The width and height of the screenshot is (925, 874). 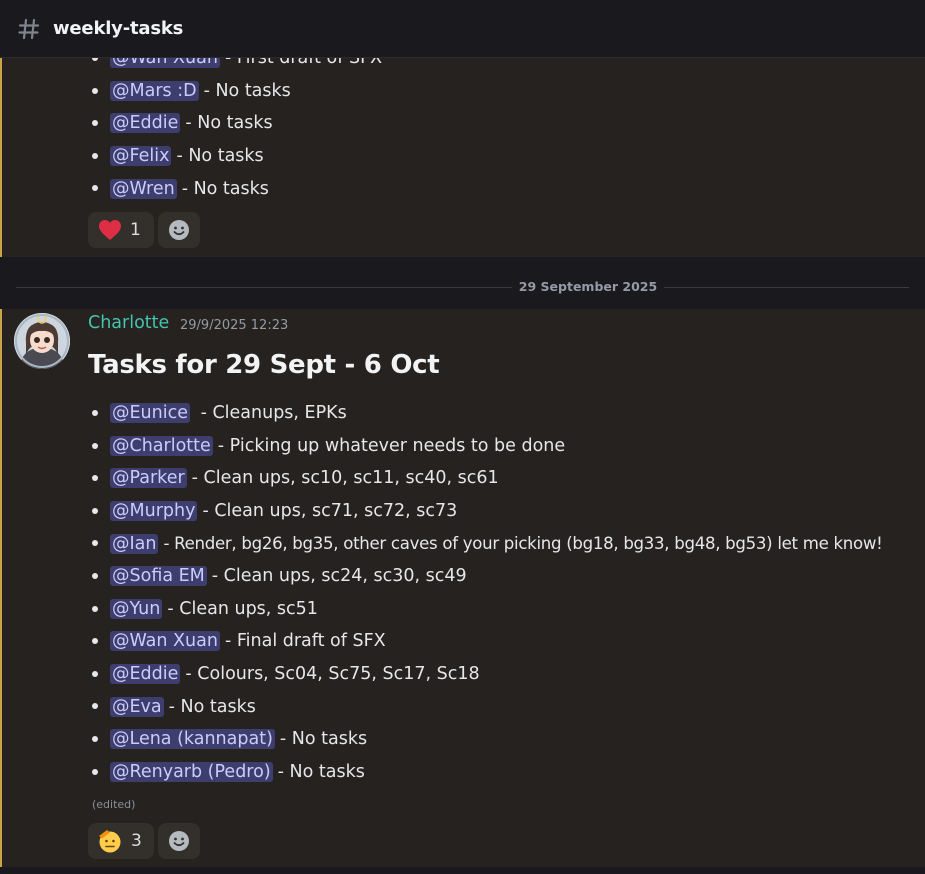 What do you see at coordinates (191, 771) in the screenshot?
I see `user-mention: @Renyarb (Pedro)` at bounding box center [191, 771].